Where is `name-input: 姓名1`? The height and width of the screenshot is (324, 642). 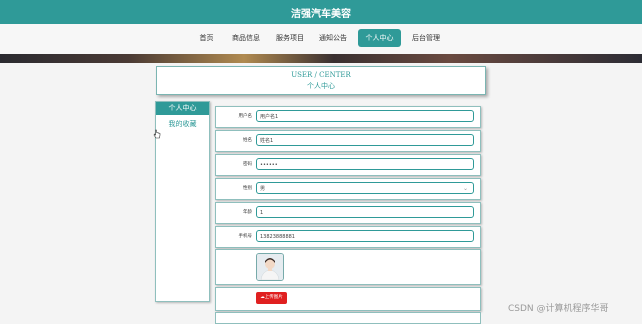
name-input: 姓名1 is located at coordinates (365, 140).